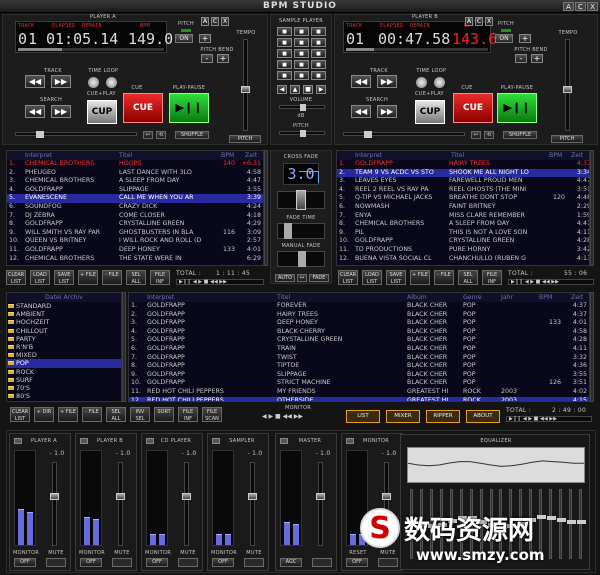  Describe the element at coordinates (463, 250) in the screenshot. I see `table-row: 11. TD PRODUCTIONS PURE HORNY 3:42` at that location.